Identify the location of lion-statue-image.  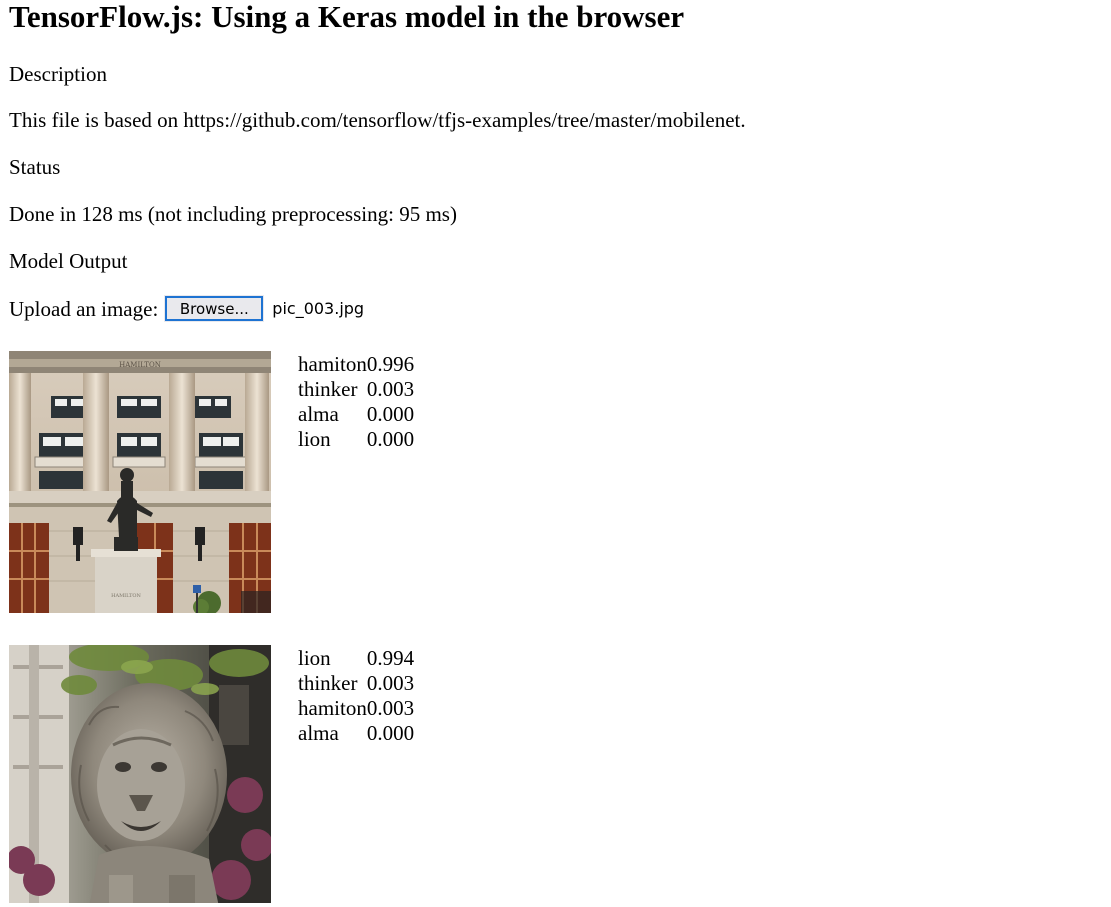
(140, 774).